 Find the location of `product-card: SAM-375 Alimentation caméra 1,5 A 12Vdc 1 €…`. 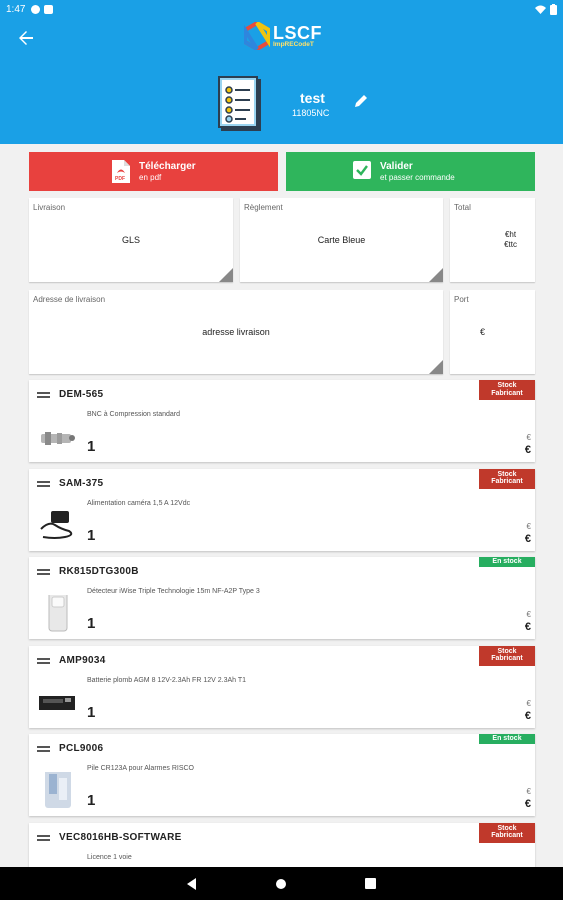

product-card: SAM-375 Alimentation caméra 1,5 A 12Vdc 1 €… is located at coordinates (282, 509).